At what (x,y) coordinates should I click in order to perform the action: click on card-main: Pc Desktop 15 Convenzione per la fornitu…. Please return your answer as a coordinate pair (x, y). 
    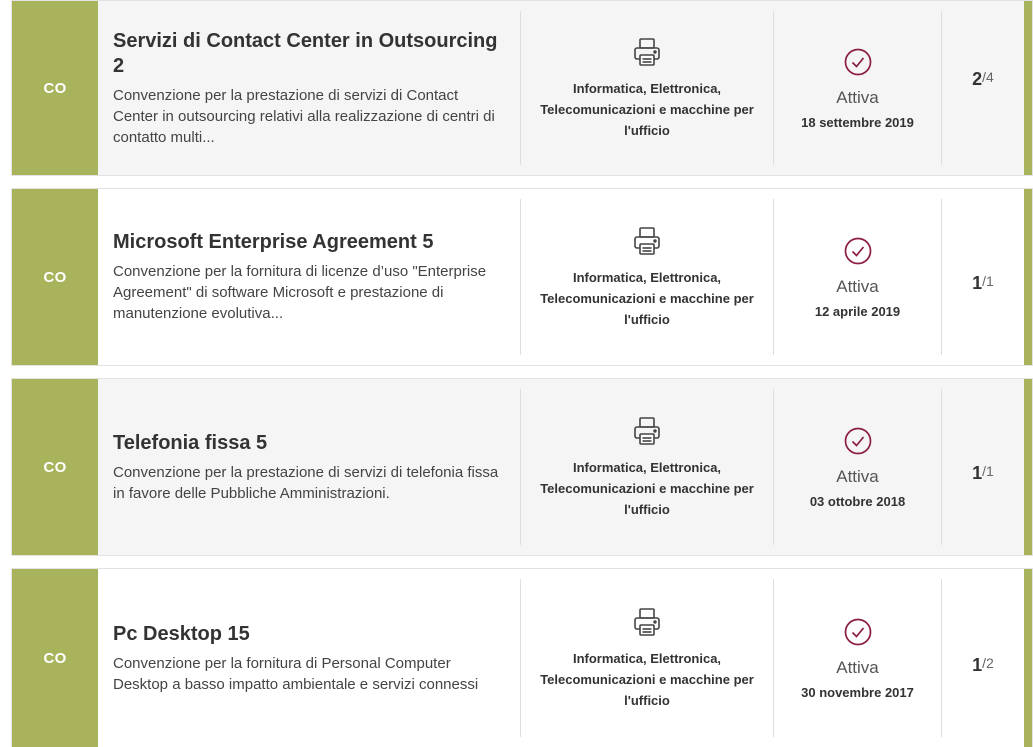
    Looking at the image, I should click on (309, 658).